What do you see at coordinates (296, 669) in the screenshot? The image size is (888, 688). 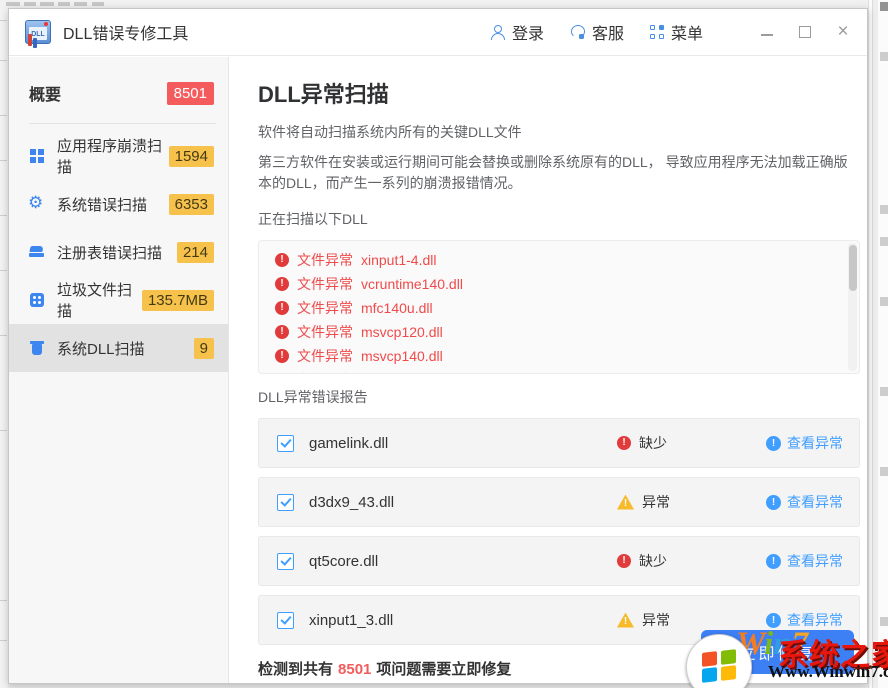 I see `summary-prefix: 检测到共有` at bounding box center [296, 669].